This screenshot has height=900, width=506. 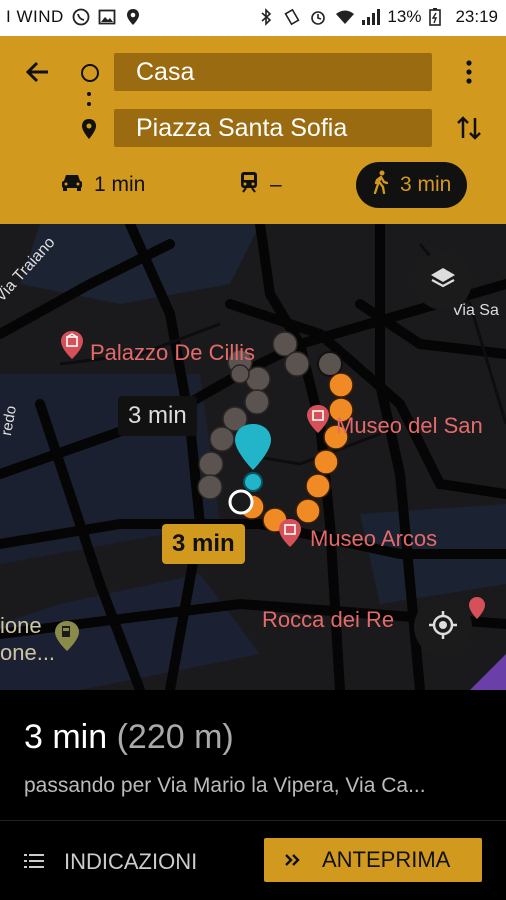 I want to click on travel-modes: 1 min – 3 min, so click(x=253, y=186).